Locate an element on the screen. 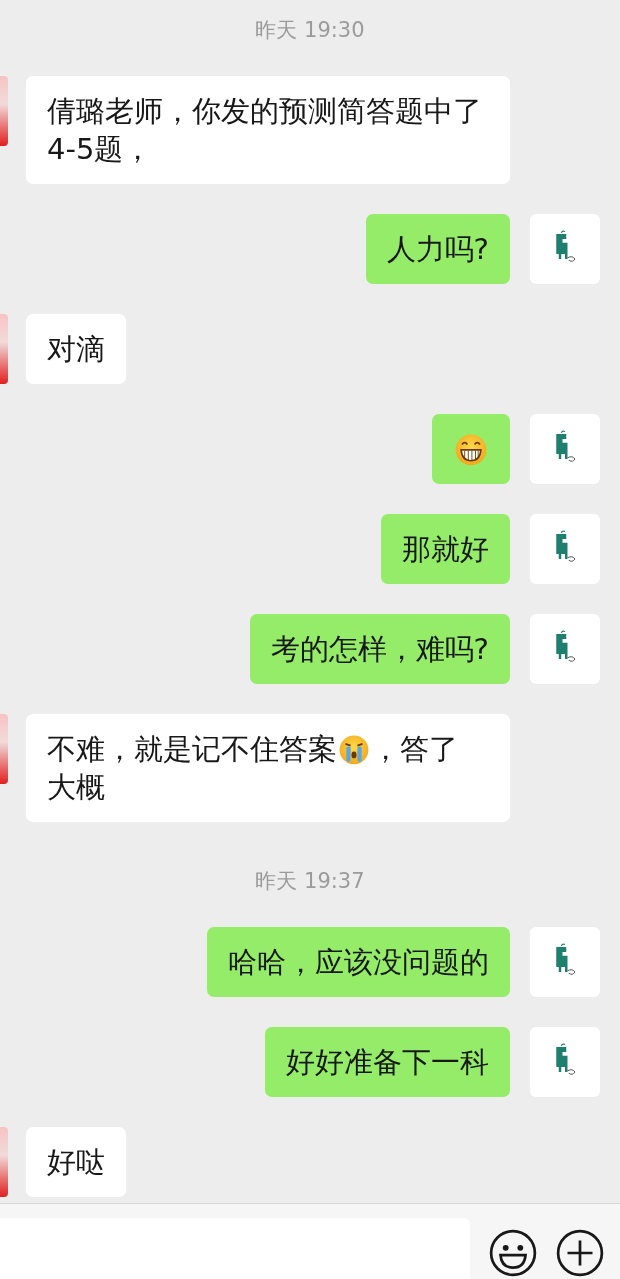 This screenshot has width=620, height=1279. message-text: ，答了 is located at coordinates (414, 749).